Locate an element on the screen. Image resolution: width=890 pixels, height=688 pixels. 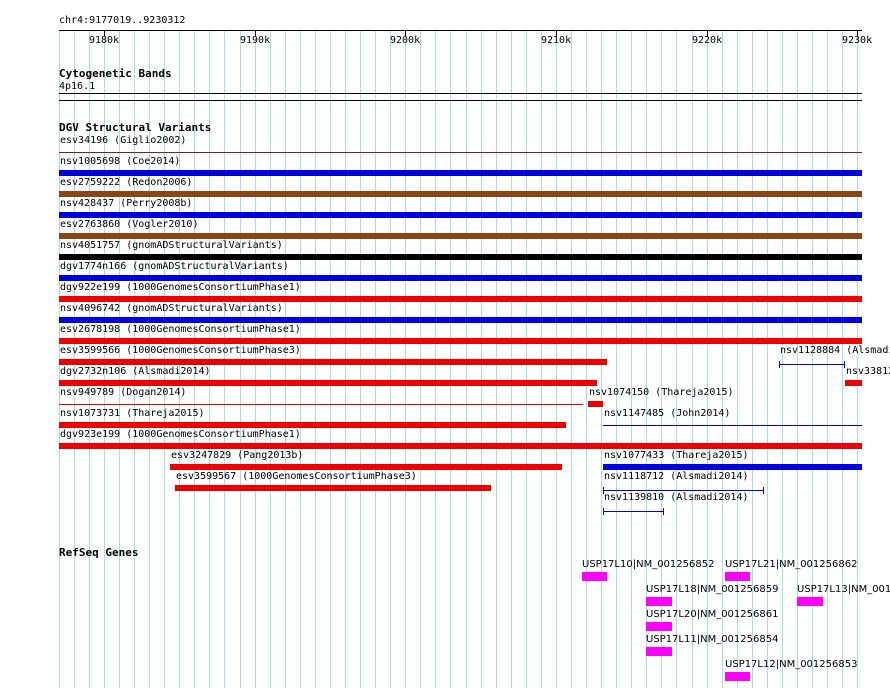
dgv-feature-label: nsv33812 is located at coordinates (868, 371).